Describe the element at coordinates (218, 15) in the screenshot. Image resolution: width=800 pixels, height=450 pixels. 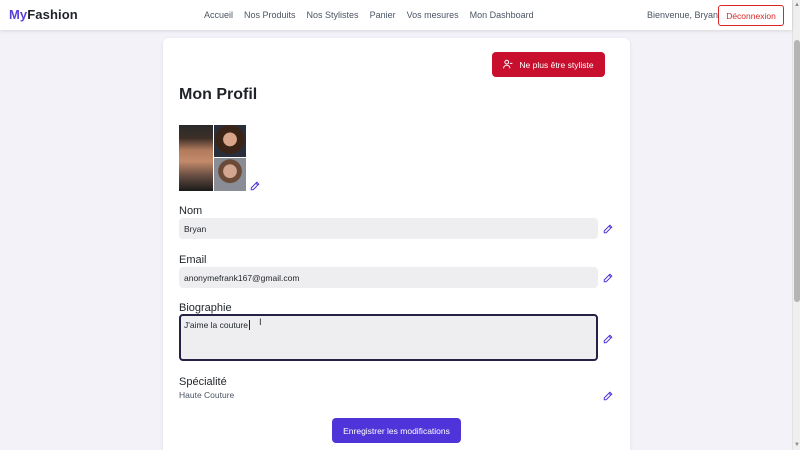
I see `nav-link-accueil: Accueil` at that location.